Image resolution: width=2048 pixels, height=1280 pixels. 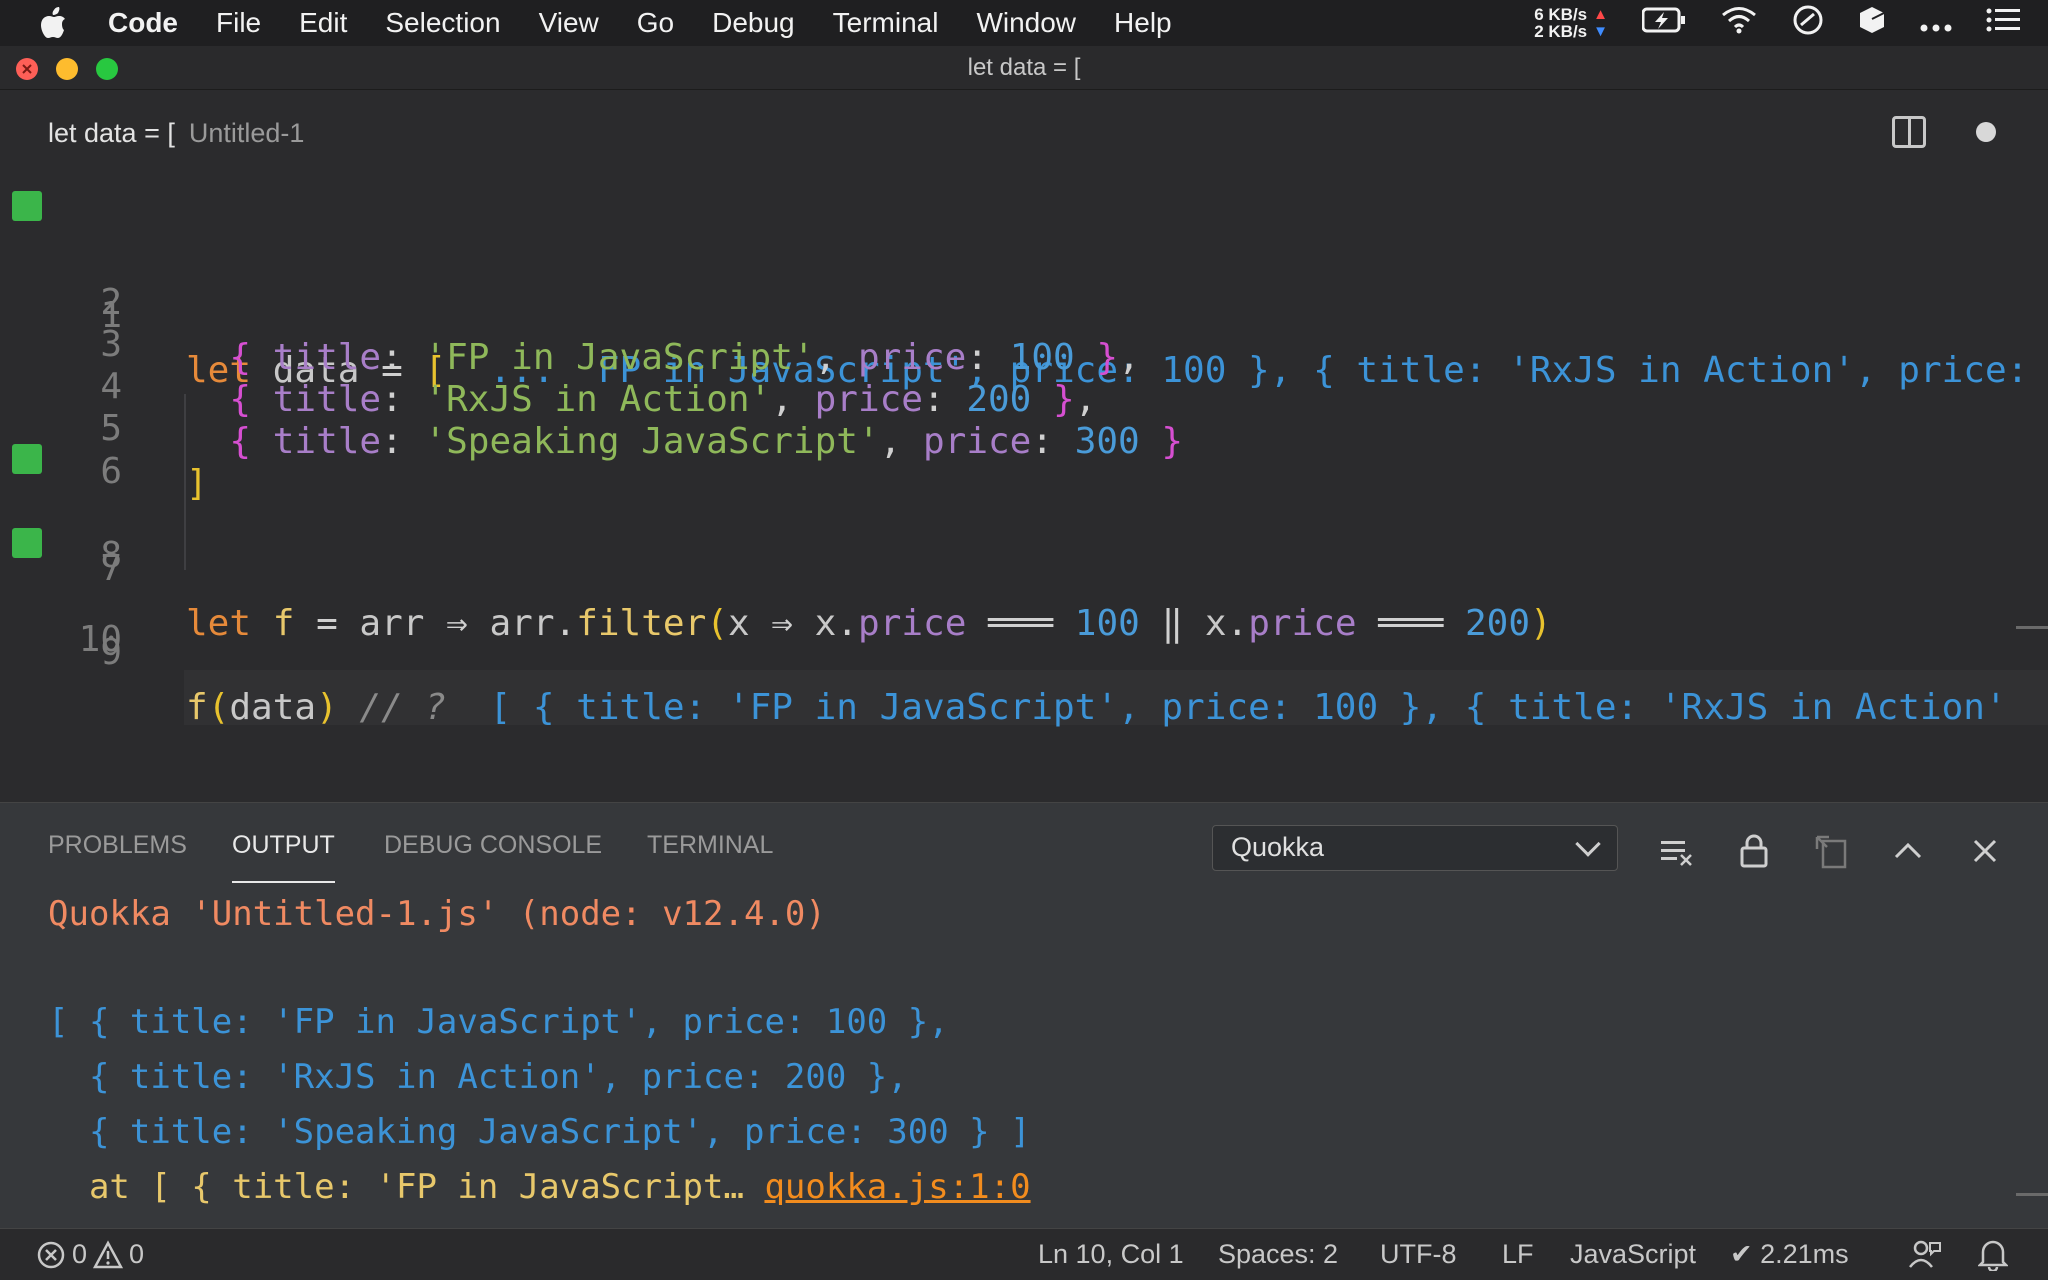 What do you see at coordinates (1908, 851) in the screenshot?
I see `maximize-panel-chevron-up-icon` at bounding box center [1908, 851].